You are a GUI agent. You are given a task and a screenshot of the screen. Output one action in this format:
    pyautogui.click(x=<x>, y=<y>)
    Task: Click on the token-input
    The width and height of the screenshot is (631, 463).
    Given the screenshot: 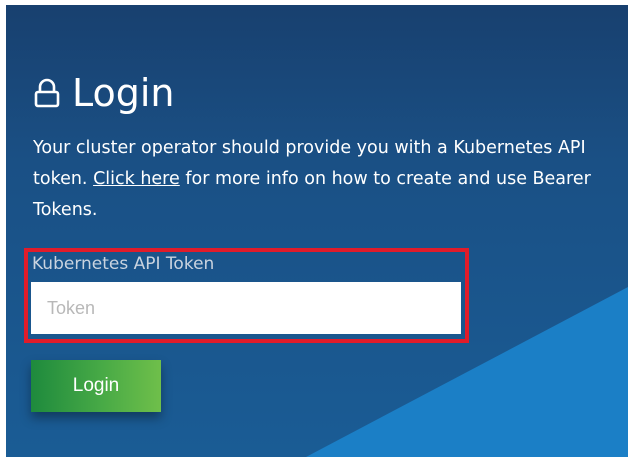 What is the action you would take?
    pyautogui.click(x=246, y=308)
    